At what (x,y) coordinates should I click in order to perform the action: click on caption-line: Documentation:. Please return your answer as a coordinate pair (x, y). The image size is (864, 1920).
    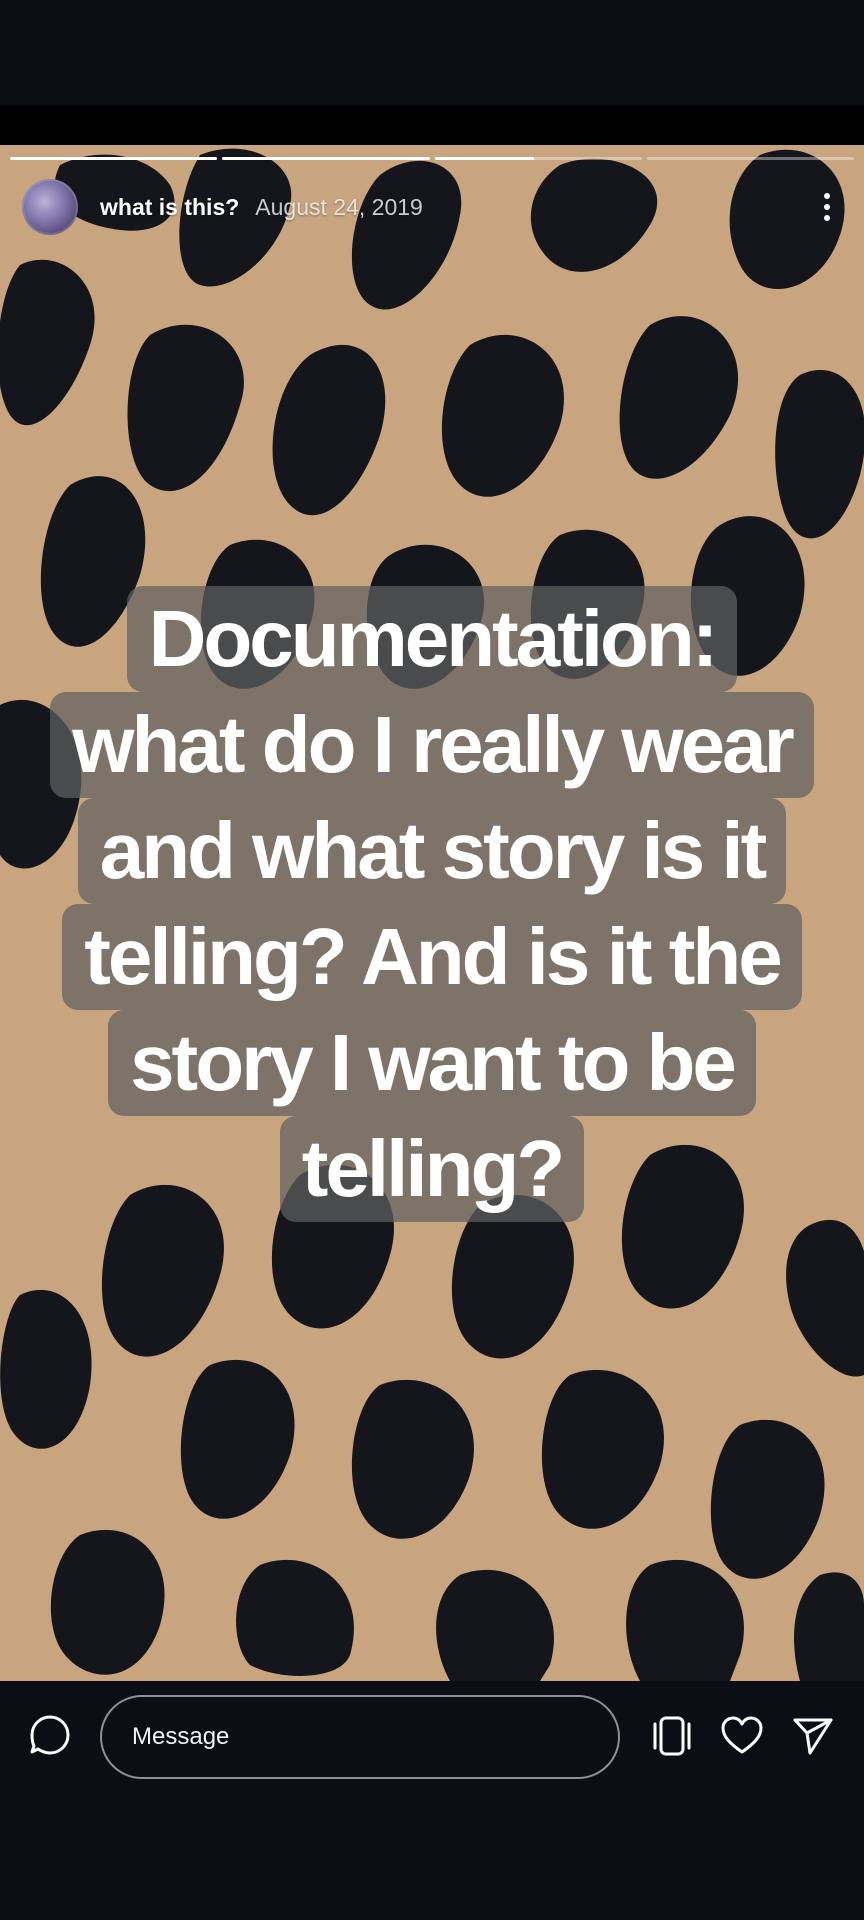
    Looking at the image, I should click on (432, 639).